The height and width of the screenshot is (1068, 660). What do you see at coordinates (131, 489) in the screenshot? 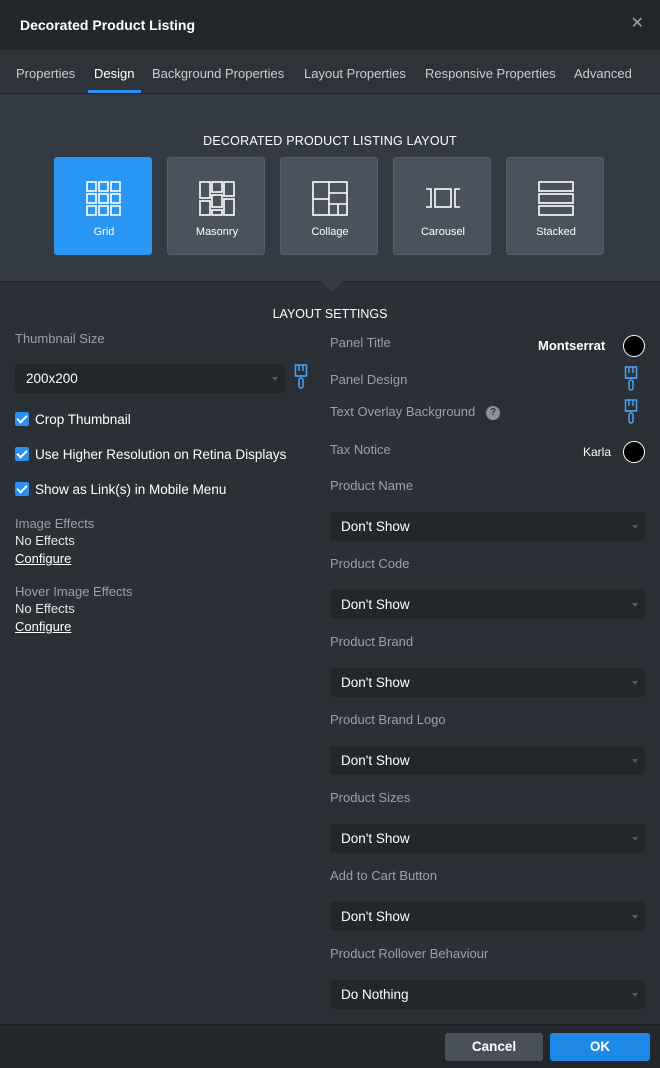
I see `mobile-menu-link-label: Show as Link(s) in Mobile Menu` at bounding box center [131, 489].